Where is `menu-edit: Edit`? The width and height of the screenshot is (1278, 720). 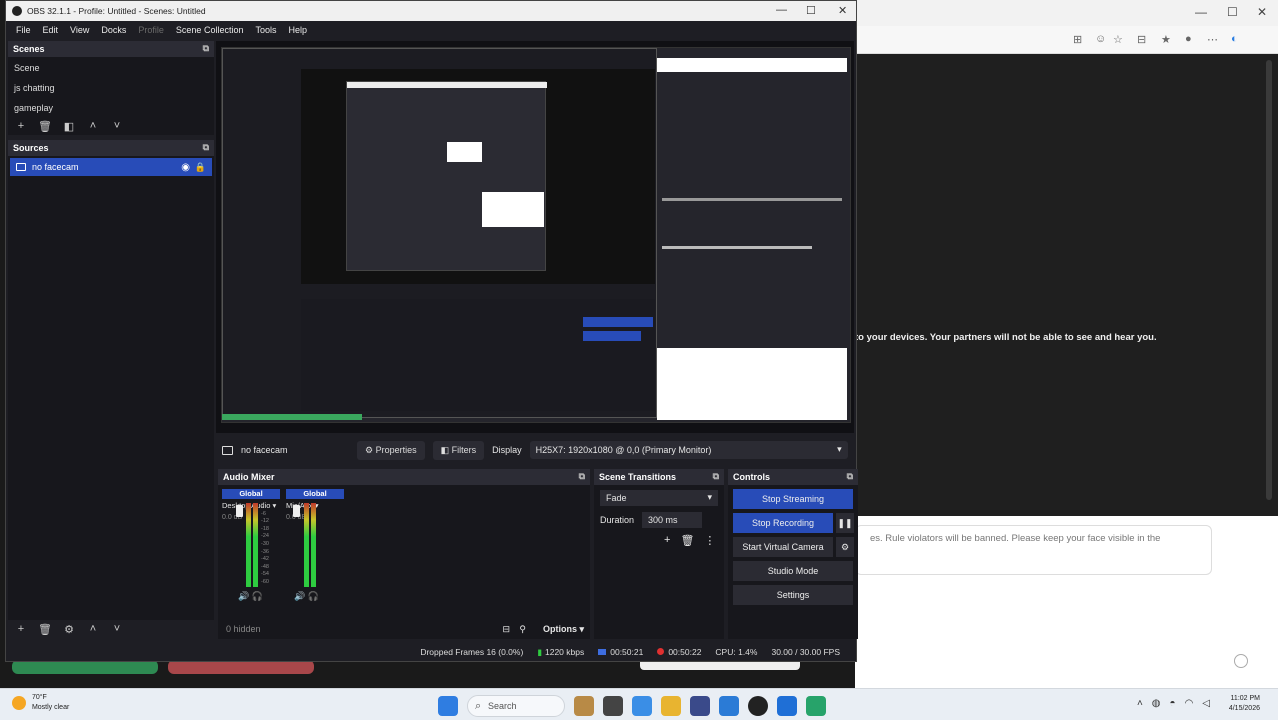
menu-edit: Edit is located at coordinates (51, 30).